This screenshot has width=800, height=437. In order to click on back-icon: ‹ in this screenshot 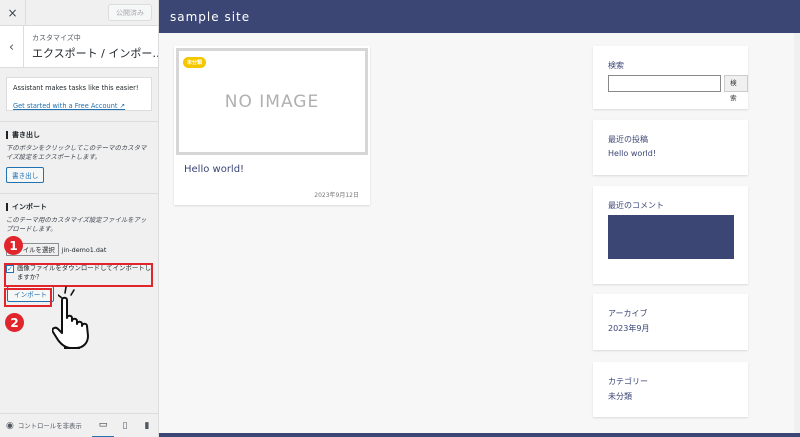, I will do `click(12, 47)`.